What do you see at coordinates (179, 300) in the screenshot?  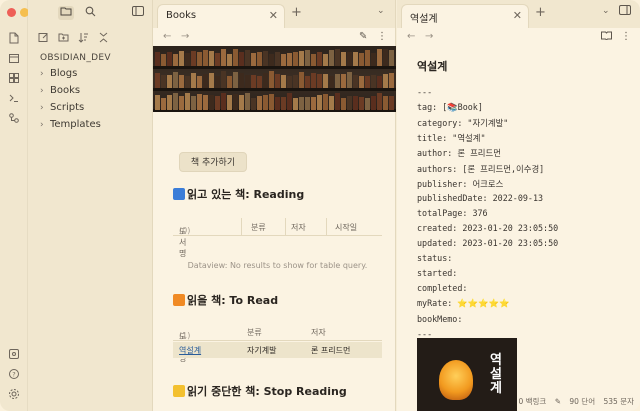 I see `orange-square-icon` at bounding box center [179, 300].